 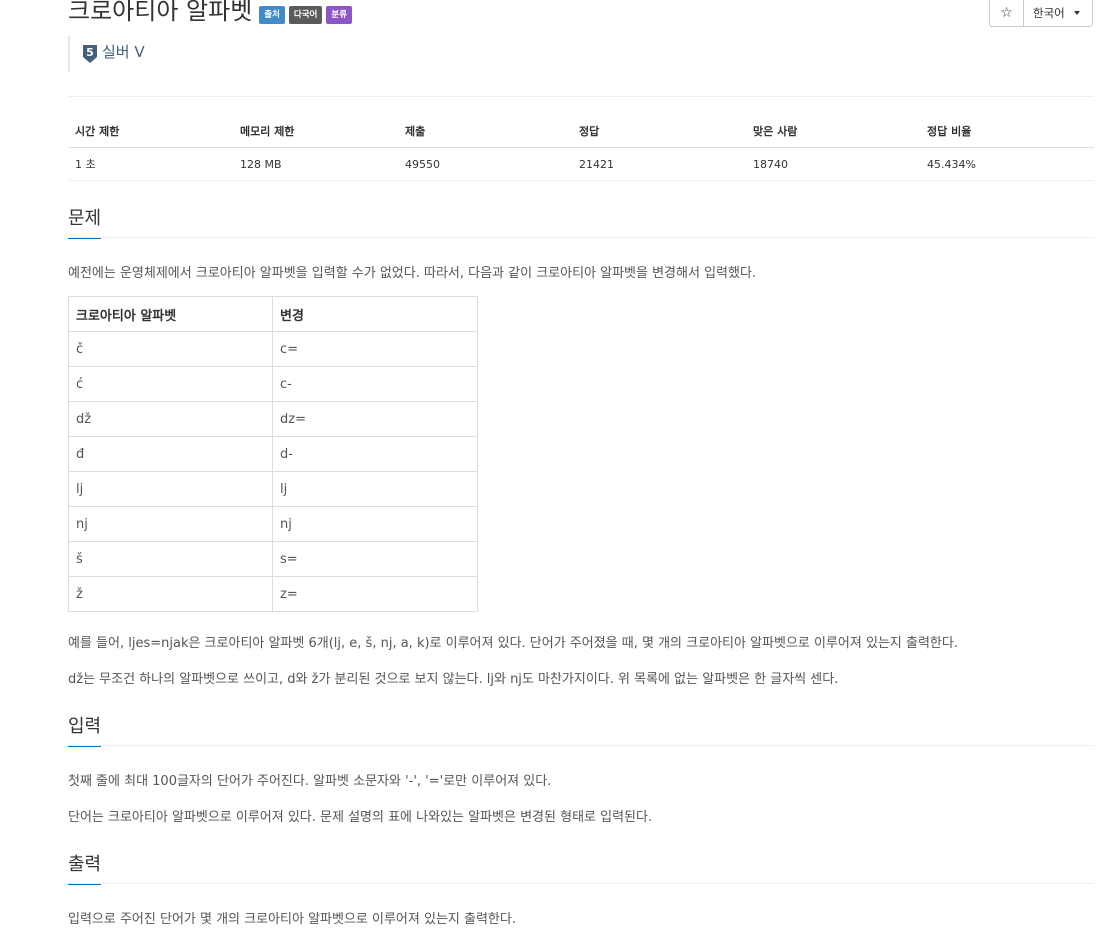 What do you see at coordinates (1049, 13) in the screenshot?
I see `language-label: 한국어` at bounding box center [1049, 13].